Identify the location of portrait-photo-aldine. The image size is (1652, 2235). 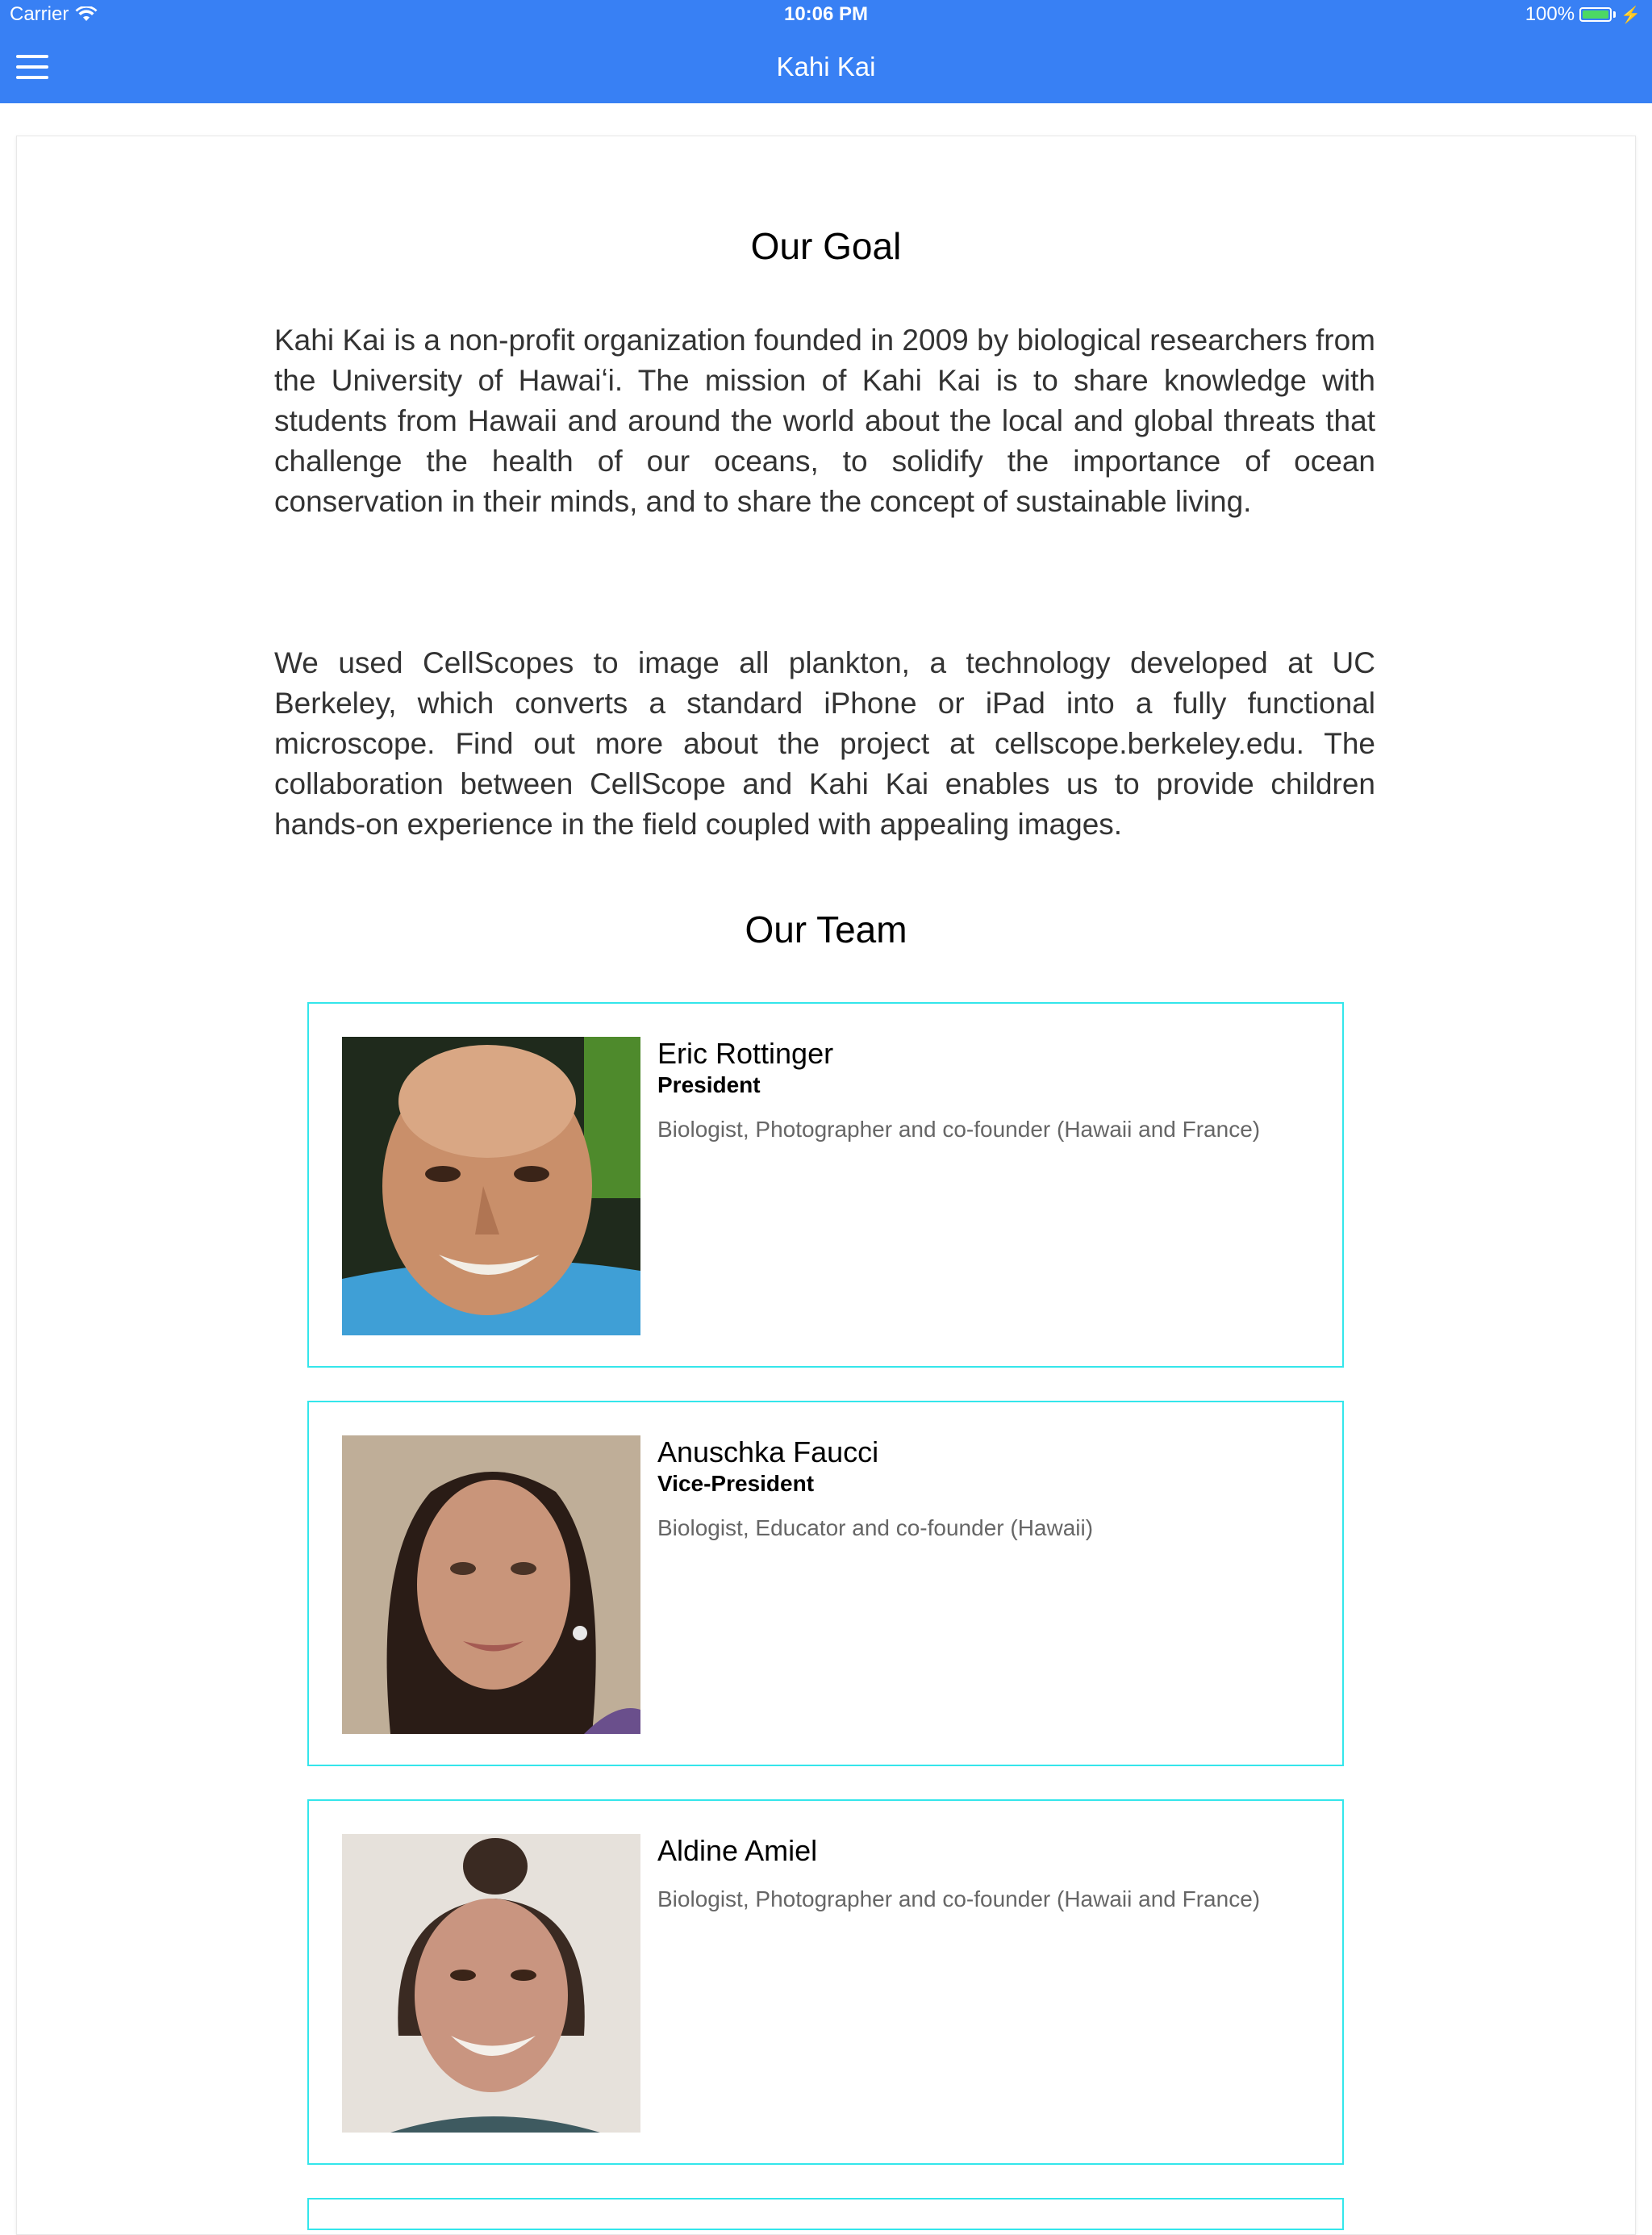
(491, 1983).